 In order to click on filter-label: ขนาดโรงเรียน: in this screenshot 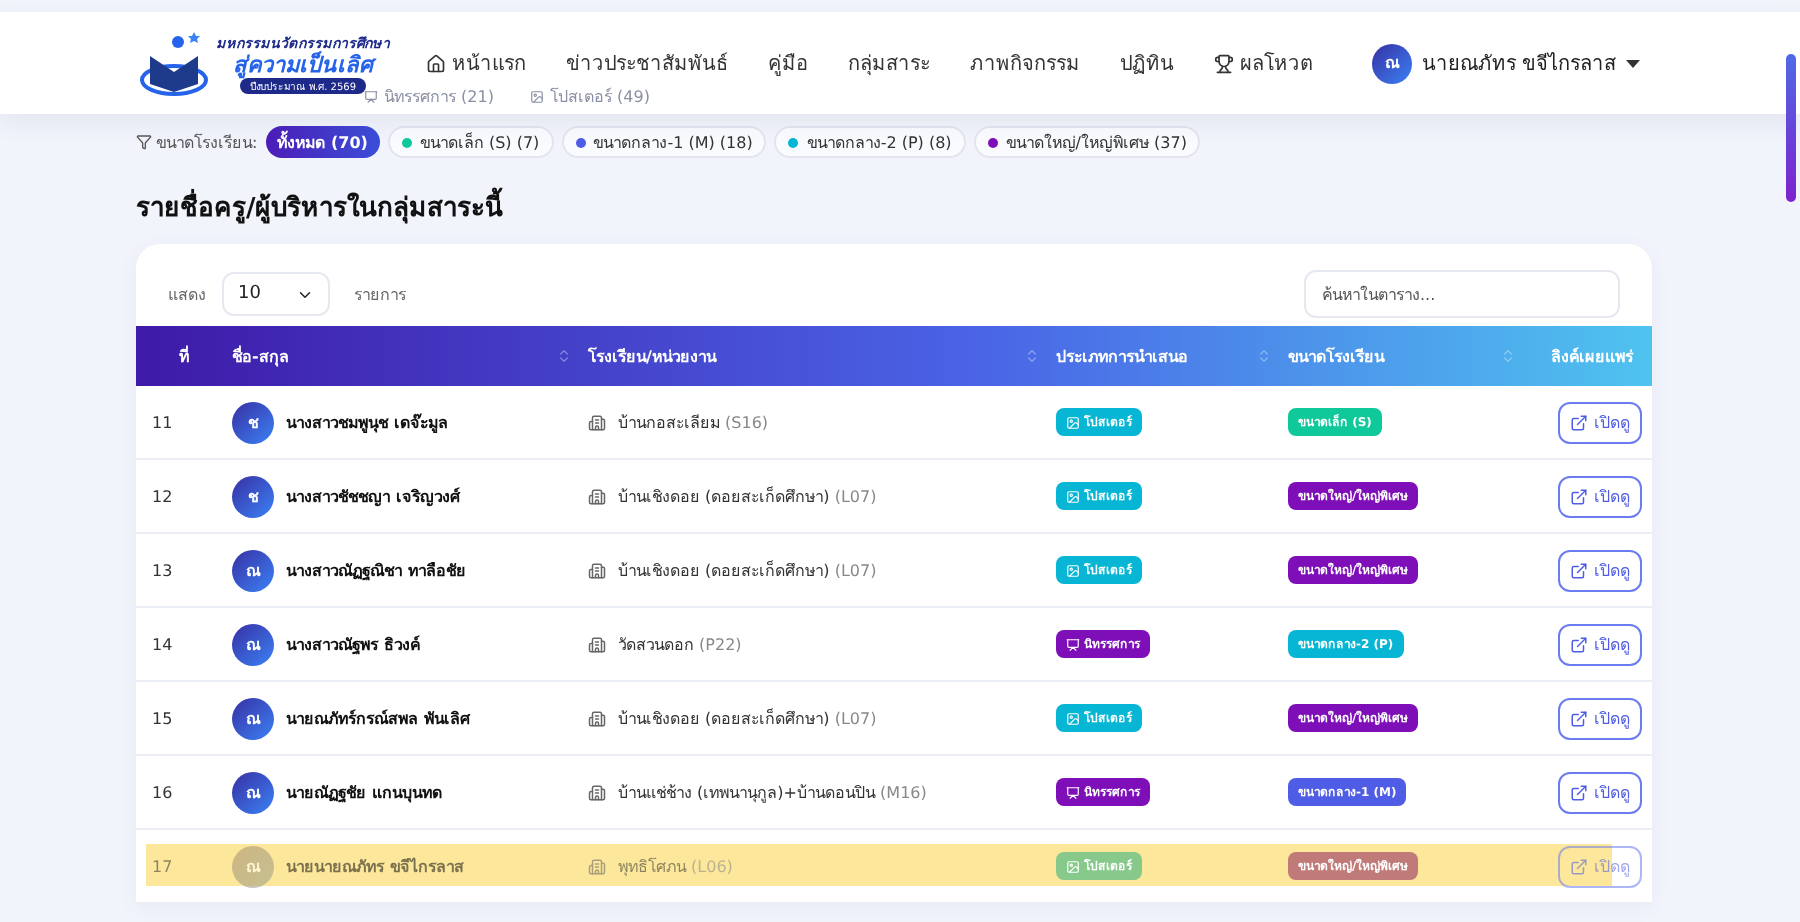, I will do `click(197, 142)`.